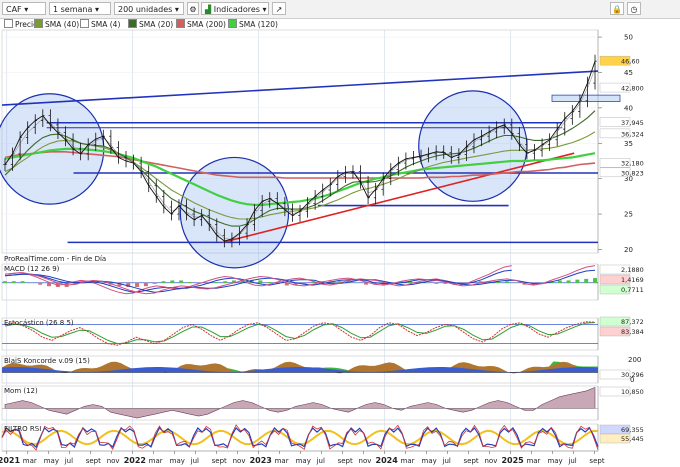 This screenshot has width=680, height=467. I want to click on panel-title-macd: MACD (12 26 9), so click(32, 269).